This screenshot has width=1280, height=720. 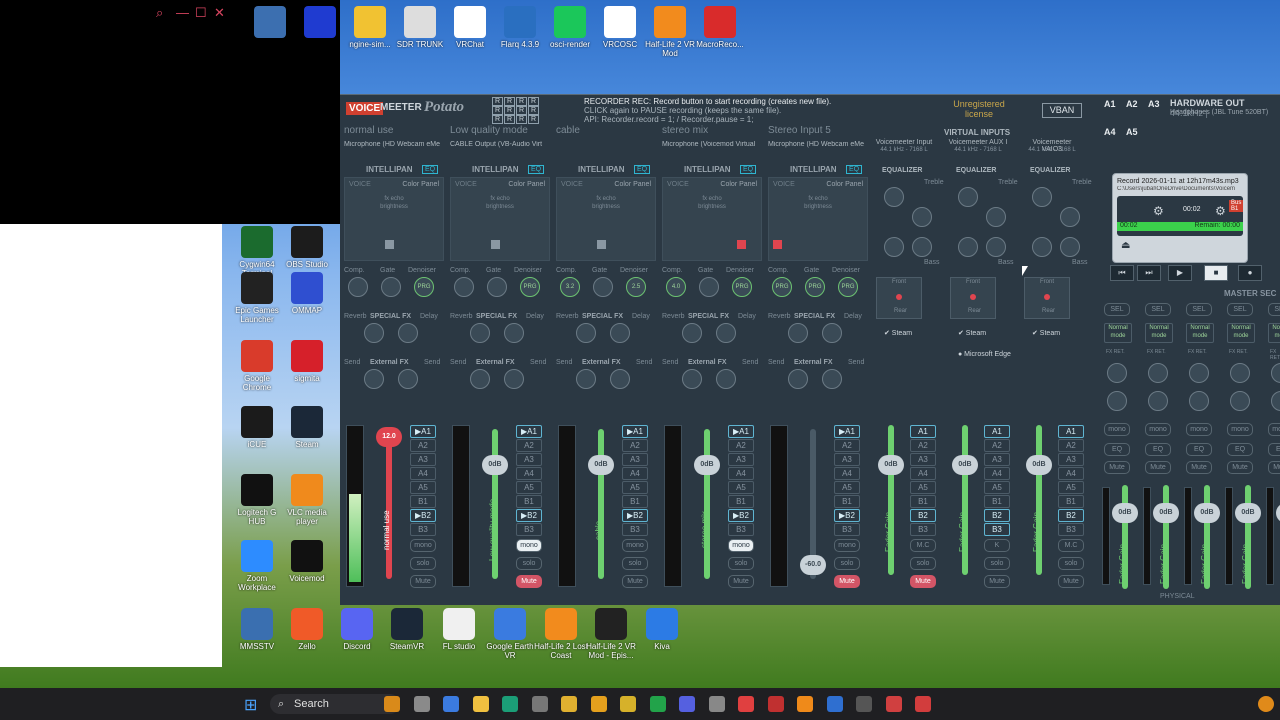 I want to click on app-steam: ✔ Steam, so click(x=898, y=333).